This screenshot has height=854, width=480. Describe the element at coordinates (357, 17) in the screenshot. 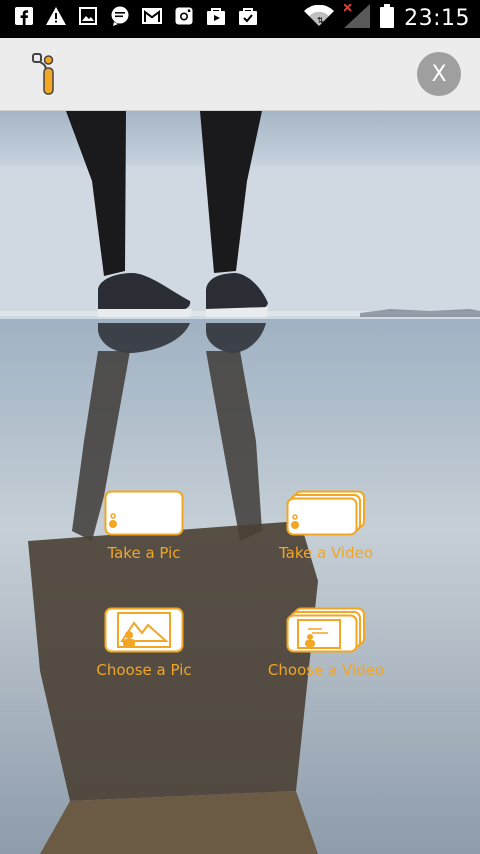

I see `signal-icon` at that location.